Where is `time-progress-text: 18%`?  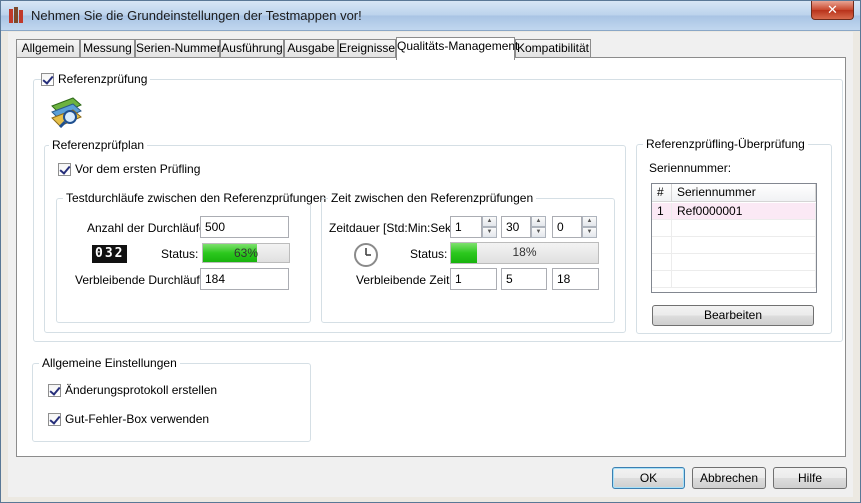 time-progress-text: 18% is located at coordinates (524, 252).